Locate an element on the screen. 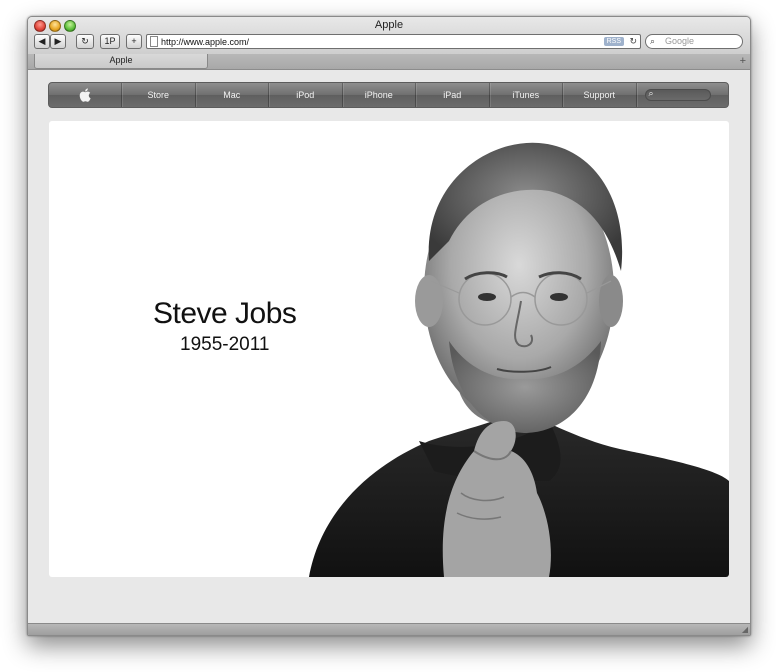 Image resolution: width=776 pixels, height=672 pixels. address-bar: http://www.apple.com/ RSS ↻ is located at coordinates (393, 41).